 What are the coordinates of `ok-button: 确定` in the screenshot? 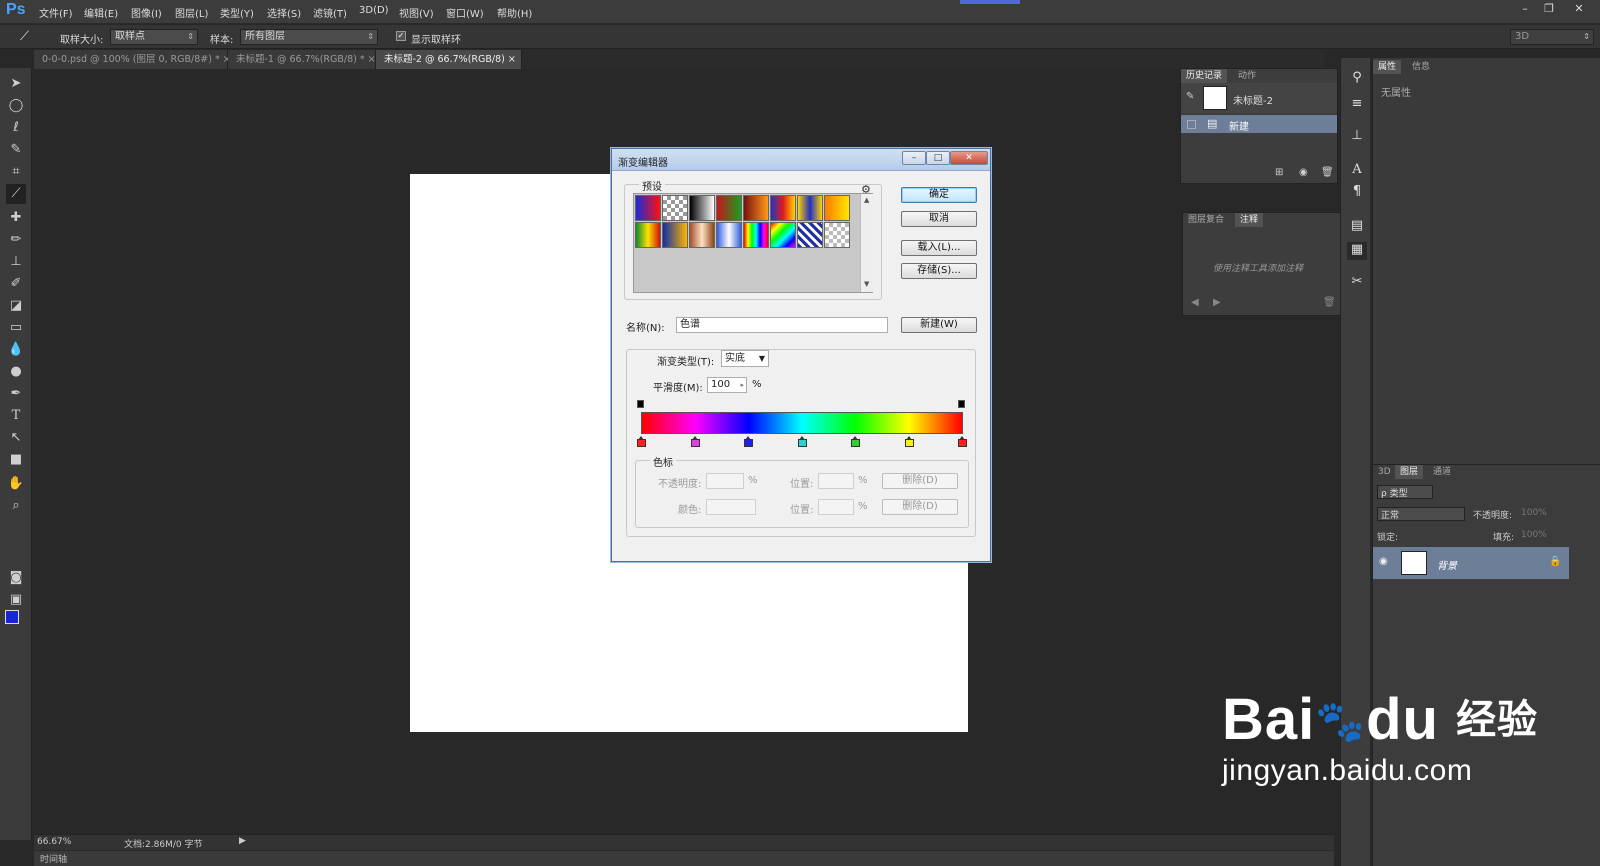 It's located at (939, 195).